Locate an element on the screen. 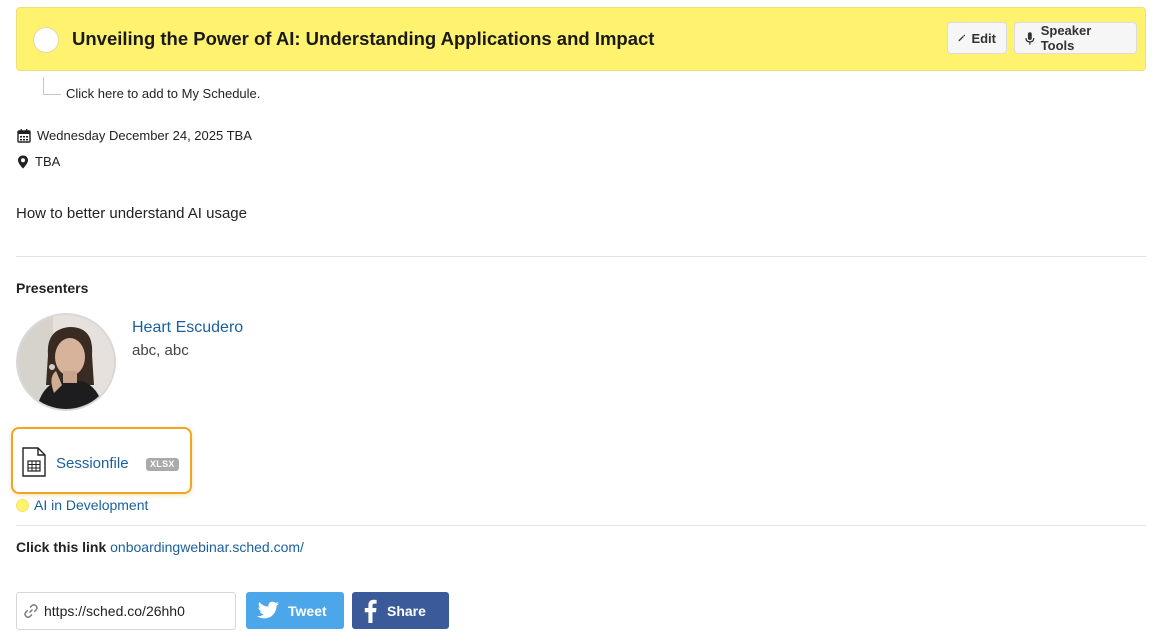  session-description: How to better understand AI usage is located at coordinates (131, 213).